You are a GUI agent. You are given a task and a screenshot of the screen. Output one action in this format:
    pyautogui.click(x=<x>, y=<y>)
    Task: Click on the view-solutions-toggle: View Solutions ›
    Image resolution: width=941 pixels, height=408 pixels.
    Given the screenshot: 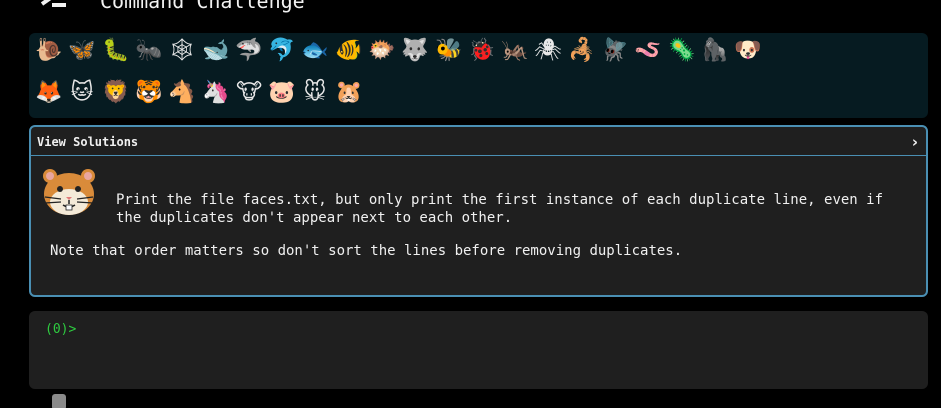 What is the action you would take?
    pyautogui.click(x=478, y=141)
    